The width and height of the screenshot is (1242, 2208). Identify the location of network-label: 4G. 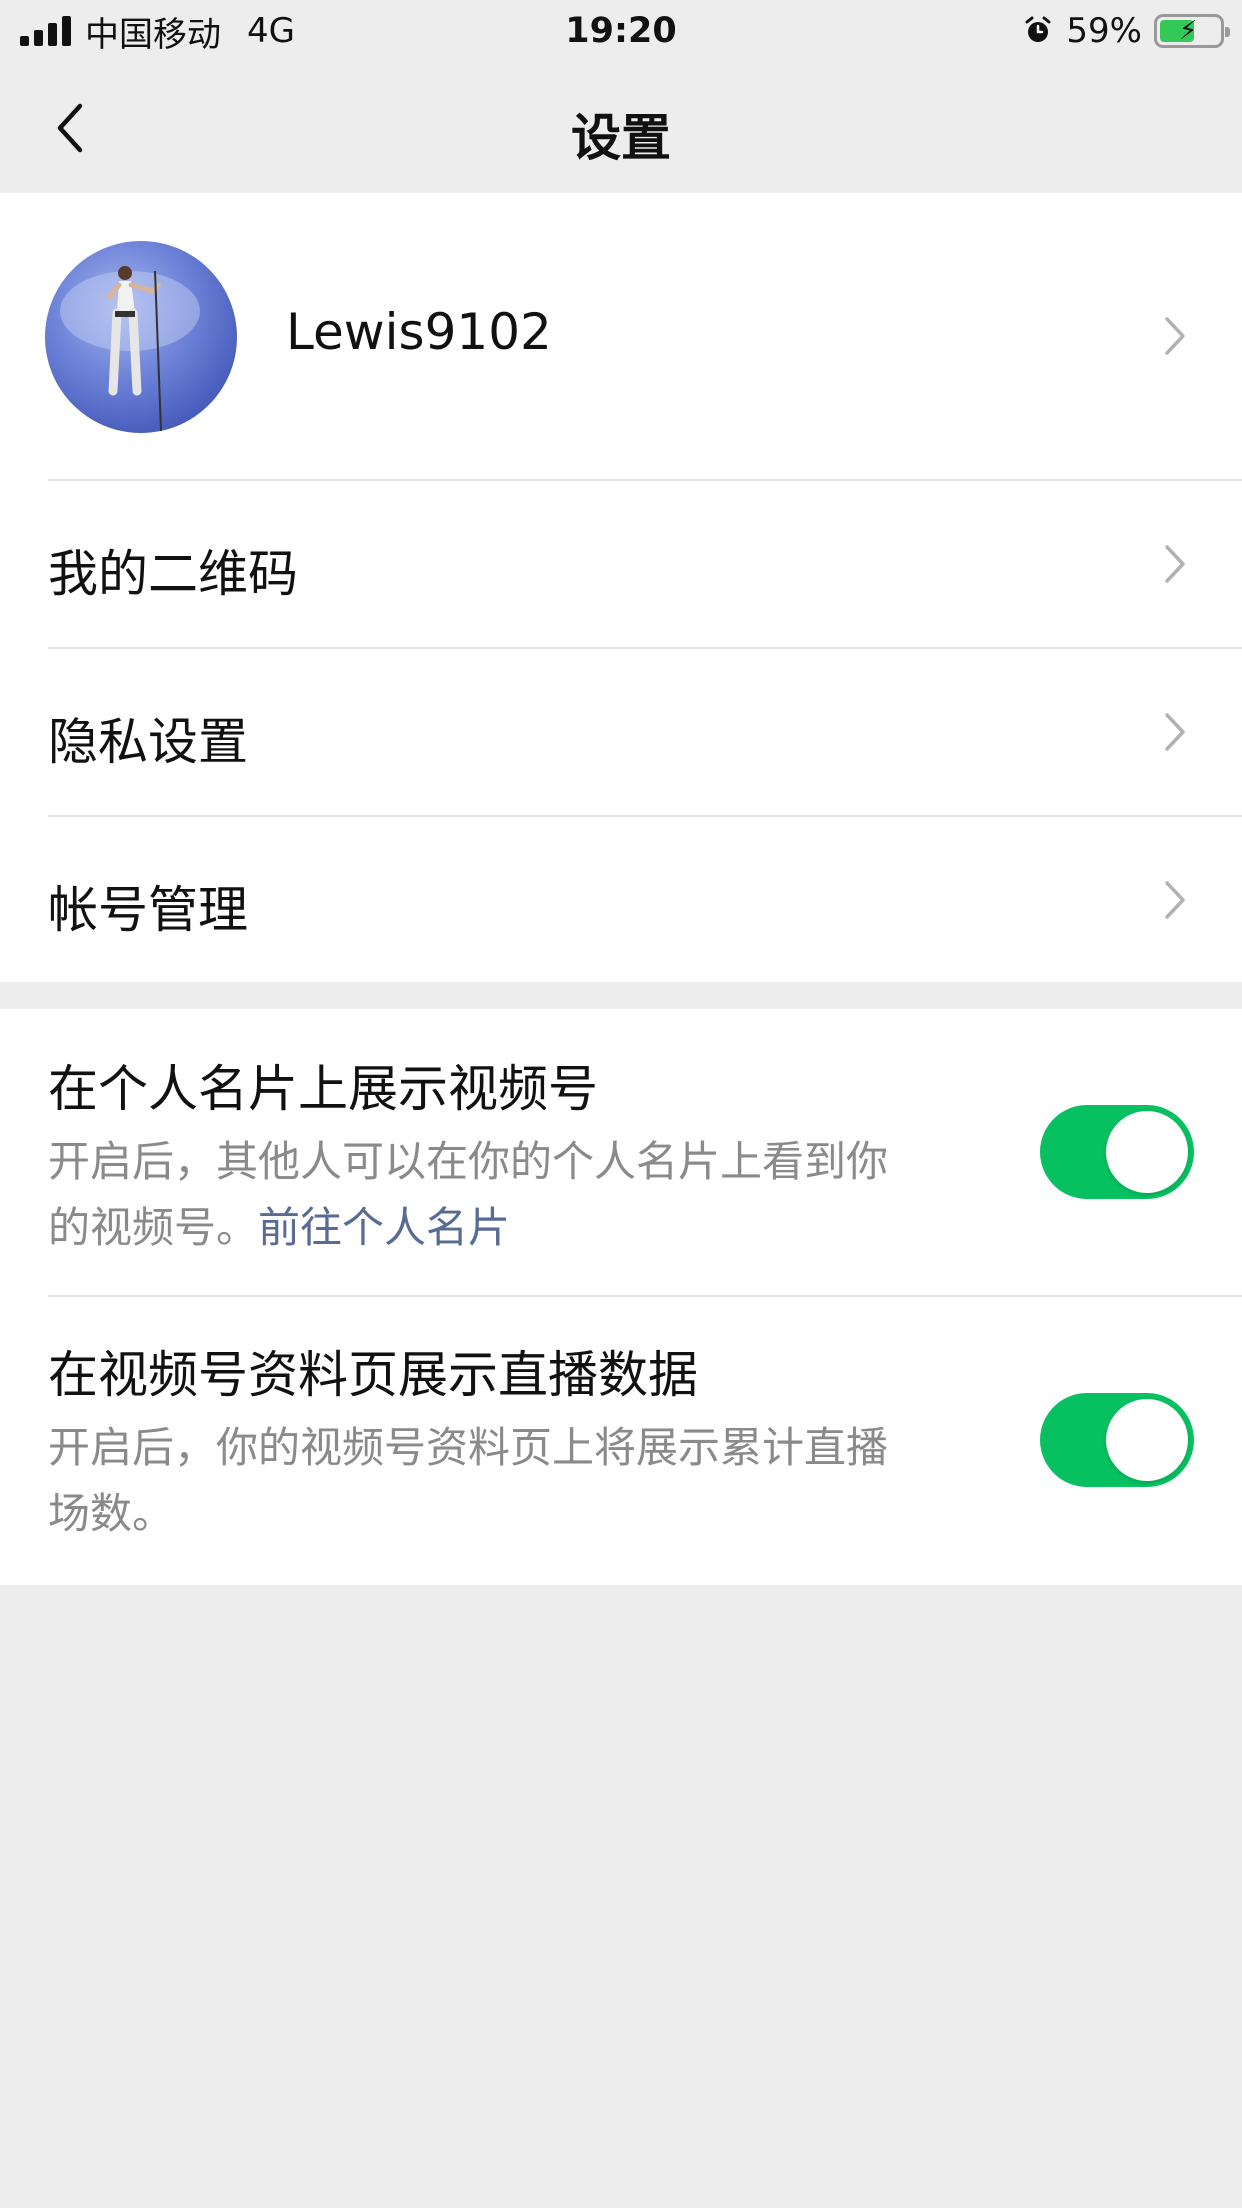
(271, 31).